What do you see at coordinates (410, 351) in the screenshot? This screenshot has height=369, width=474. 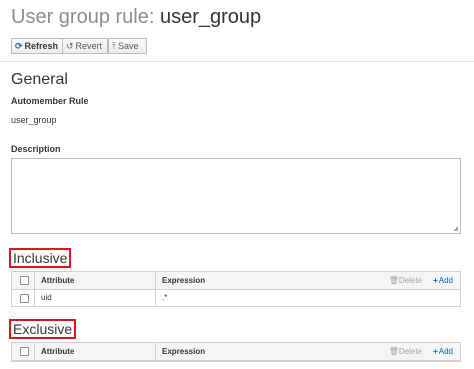 I see `exclusive-delete-label: Delete` at bounding box center [410, 351].